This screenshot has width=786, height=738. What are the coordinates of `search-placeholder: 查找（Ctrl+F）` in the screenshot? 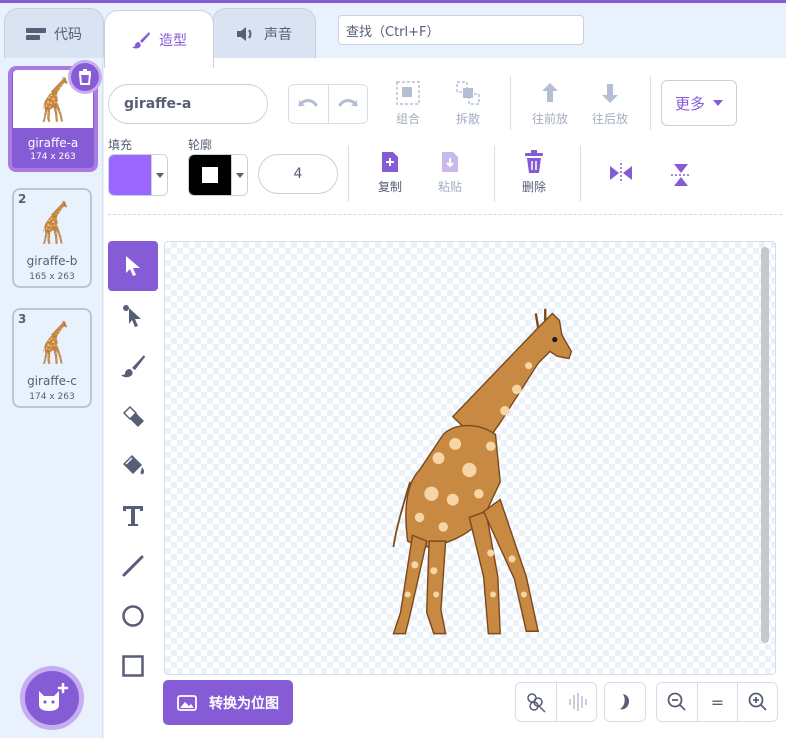 It's located at (393, 32).